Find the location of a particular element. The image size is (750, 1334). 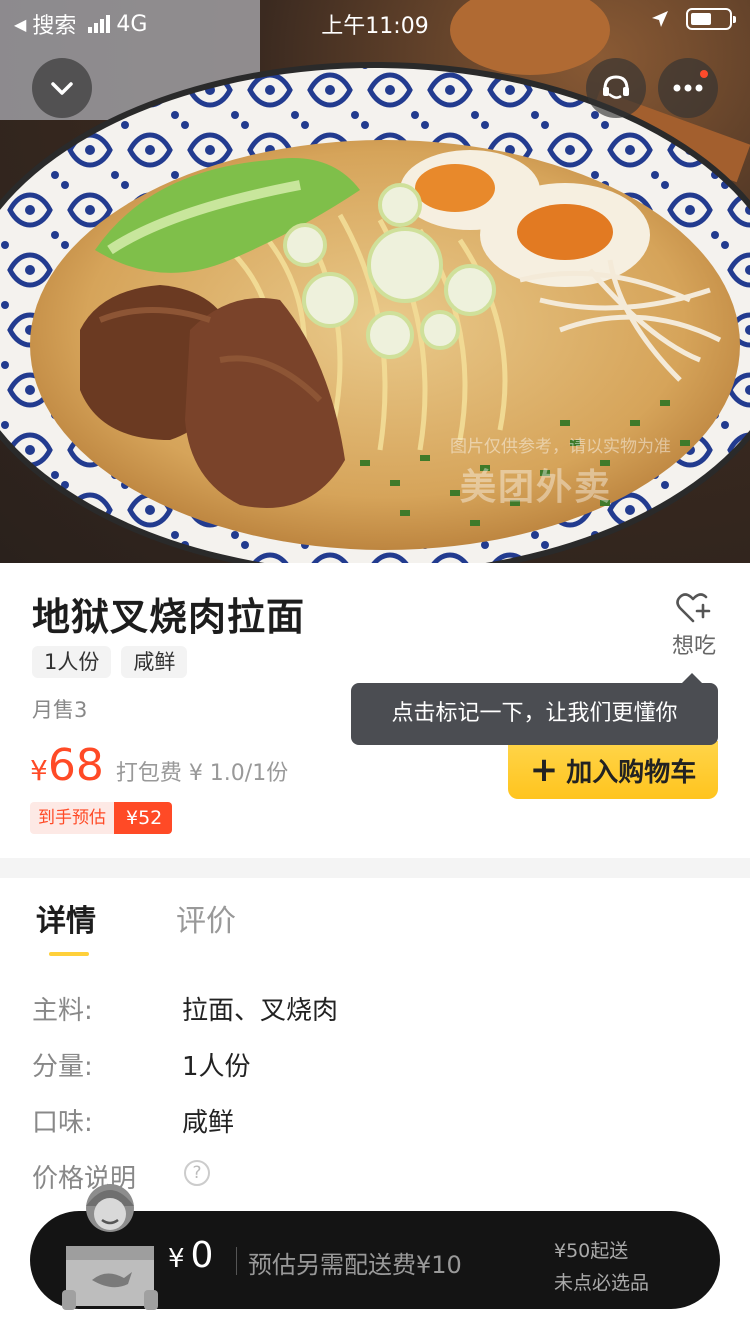

detail-key: 分量: is located at coordinates (62, 1067).